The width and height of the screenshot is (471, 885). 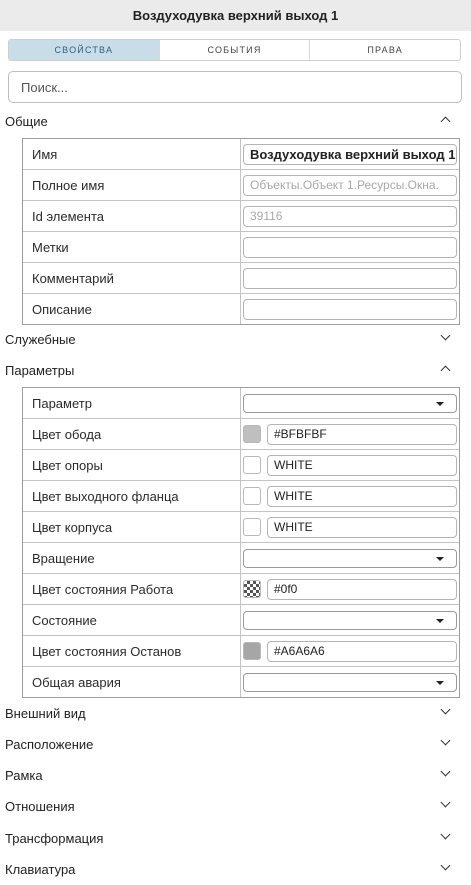 I want to click on property-label: Цвет состояния Работа, so click(x=132, y=589).